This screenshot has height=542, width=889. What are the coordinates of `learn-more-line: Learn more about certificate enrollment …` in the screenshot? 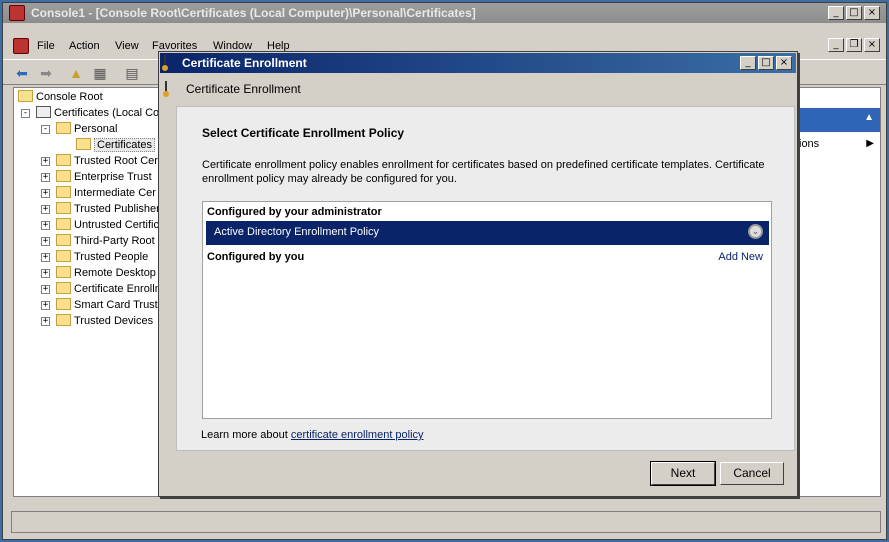 It's located at (312, 435).